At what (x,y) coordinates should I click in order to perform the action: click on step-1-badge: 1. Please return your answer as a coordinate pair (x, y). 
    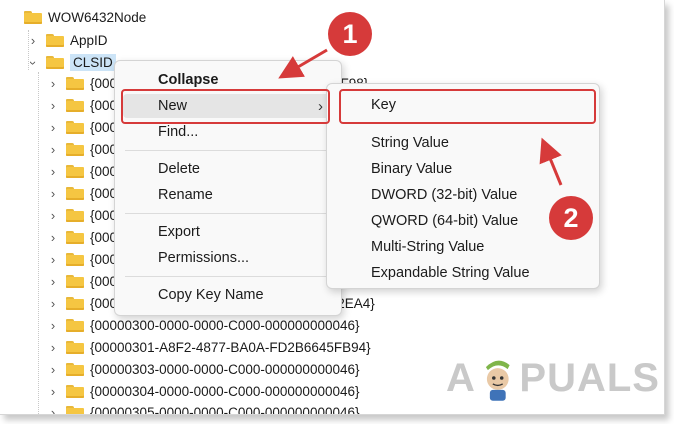
    Looking at the image, I should click on (350, 34).